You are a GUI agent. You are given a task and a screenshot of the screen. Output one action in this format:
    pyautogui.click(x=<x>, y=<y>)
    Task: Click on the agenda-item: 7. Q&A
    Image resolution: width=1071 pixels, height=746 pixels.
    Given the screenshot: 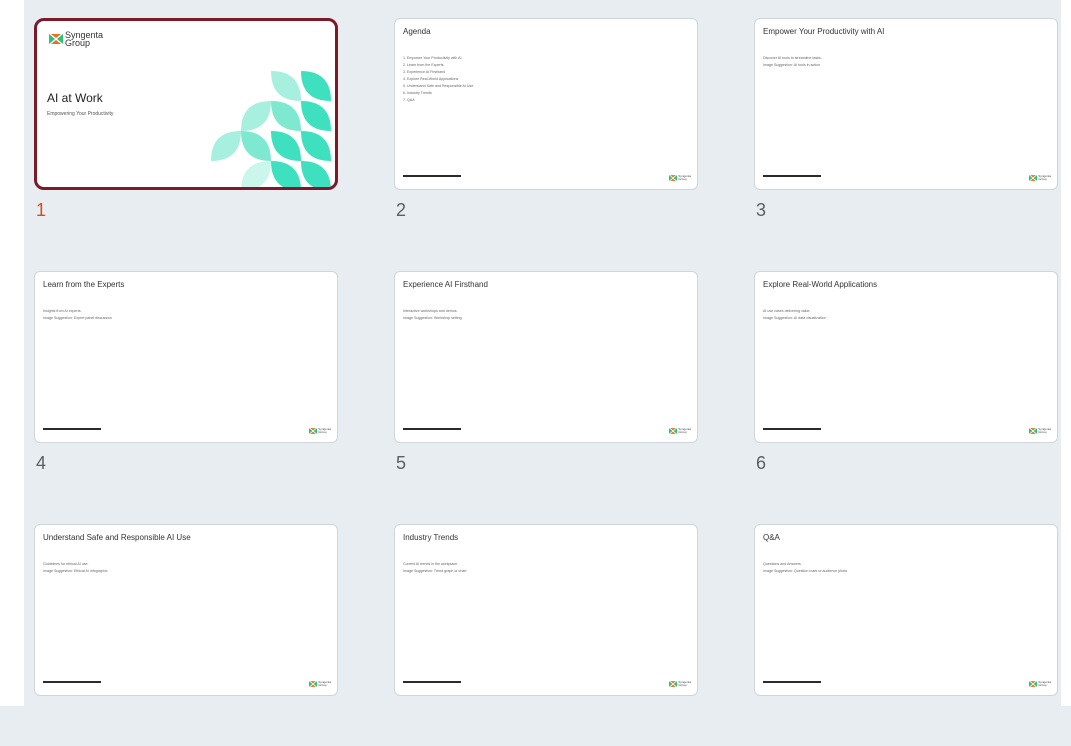 What is the action you would take?
    pyautogui.click(x=409, y=100)
    